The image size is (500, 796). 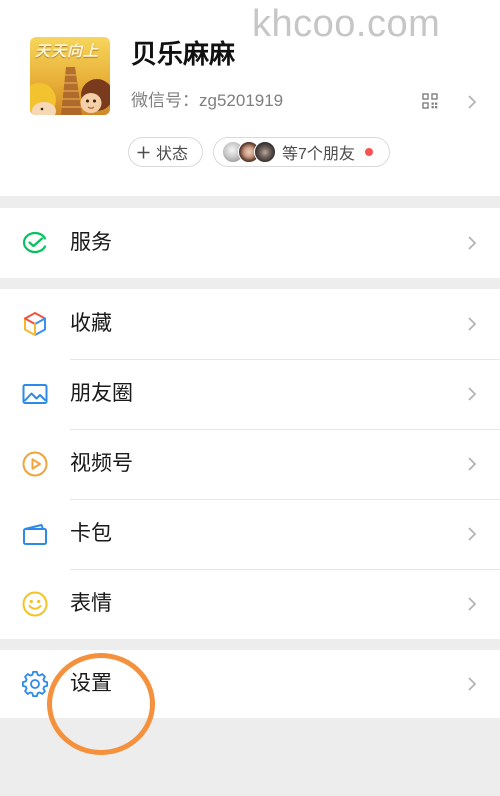 What do you see at coordinates (91, 323) in the screenshot?
I see `menu-item-label: 收藏` at bounding box center [91, 323].